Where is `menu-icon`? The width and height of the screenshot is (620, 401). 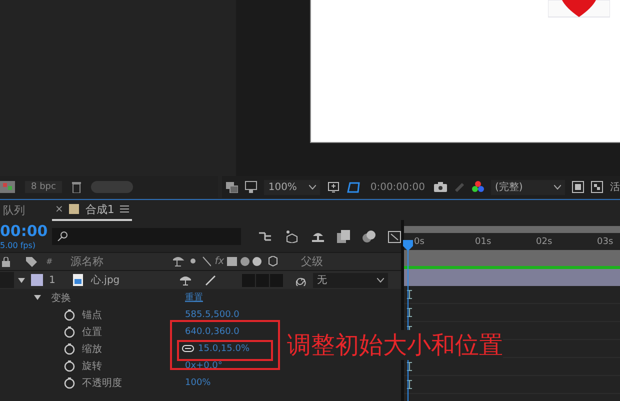
menu-icon is located at coordinates (125, 209).